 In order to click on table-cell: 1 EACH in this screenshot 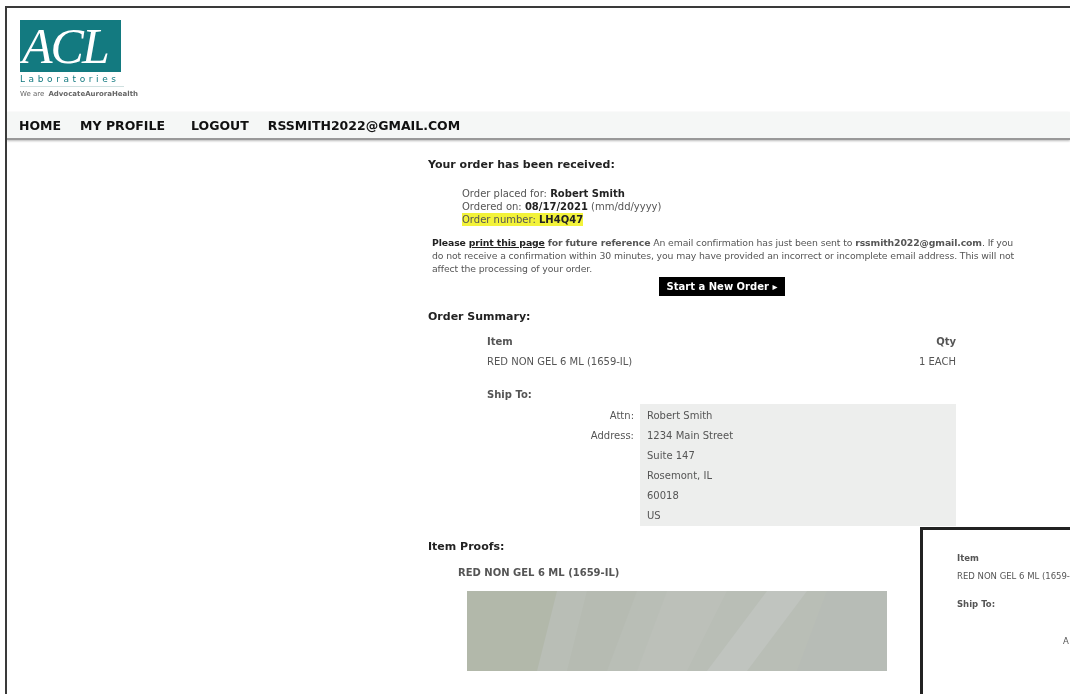, I will do `click(937, 361)`.